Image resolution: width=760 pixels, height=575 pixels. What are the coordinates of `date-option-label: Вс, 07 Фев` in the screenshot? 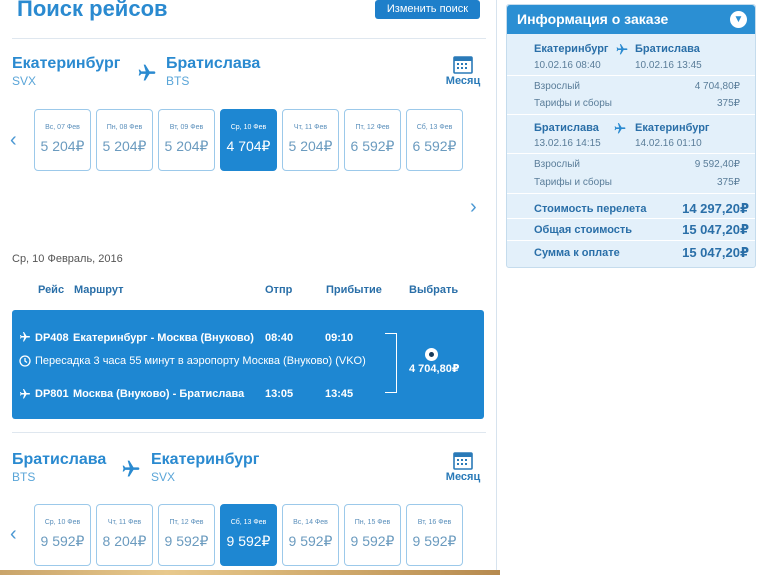 It's located at (62, 127).